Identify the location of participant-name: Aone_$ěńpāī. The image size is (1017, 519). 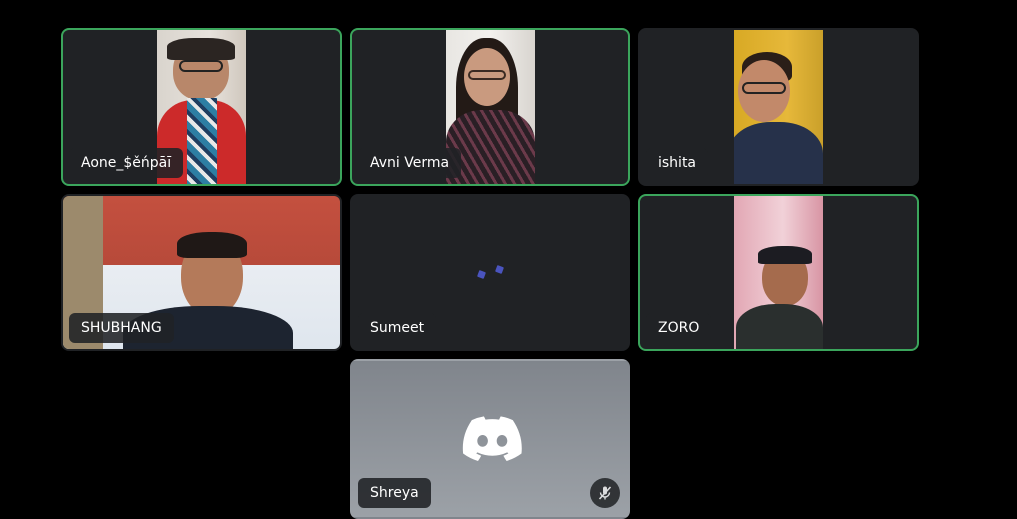
(126, 163).